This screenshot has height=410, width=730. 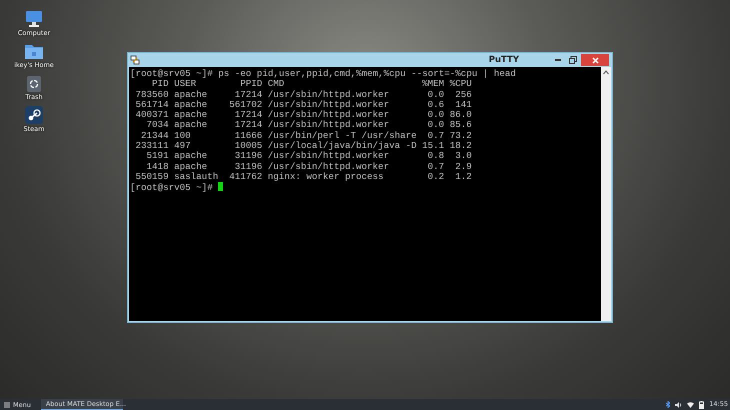 I want to click on table-cell-text: 0.2, so click(x=435, y=177).